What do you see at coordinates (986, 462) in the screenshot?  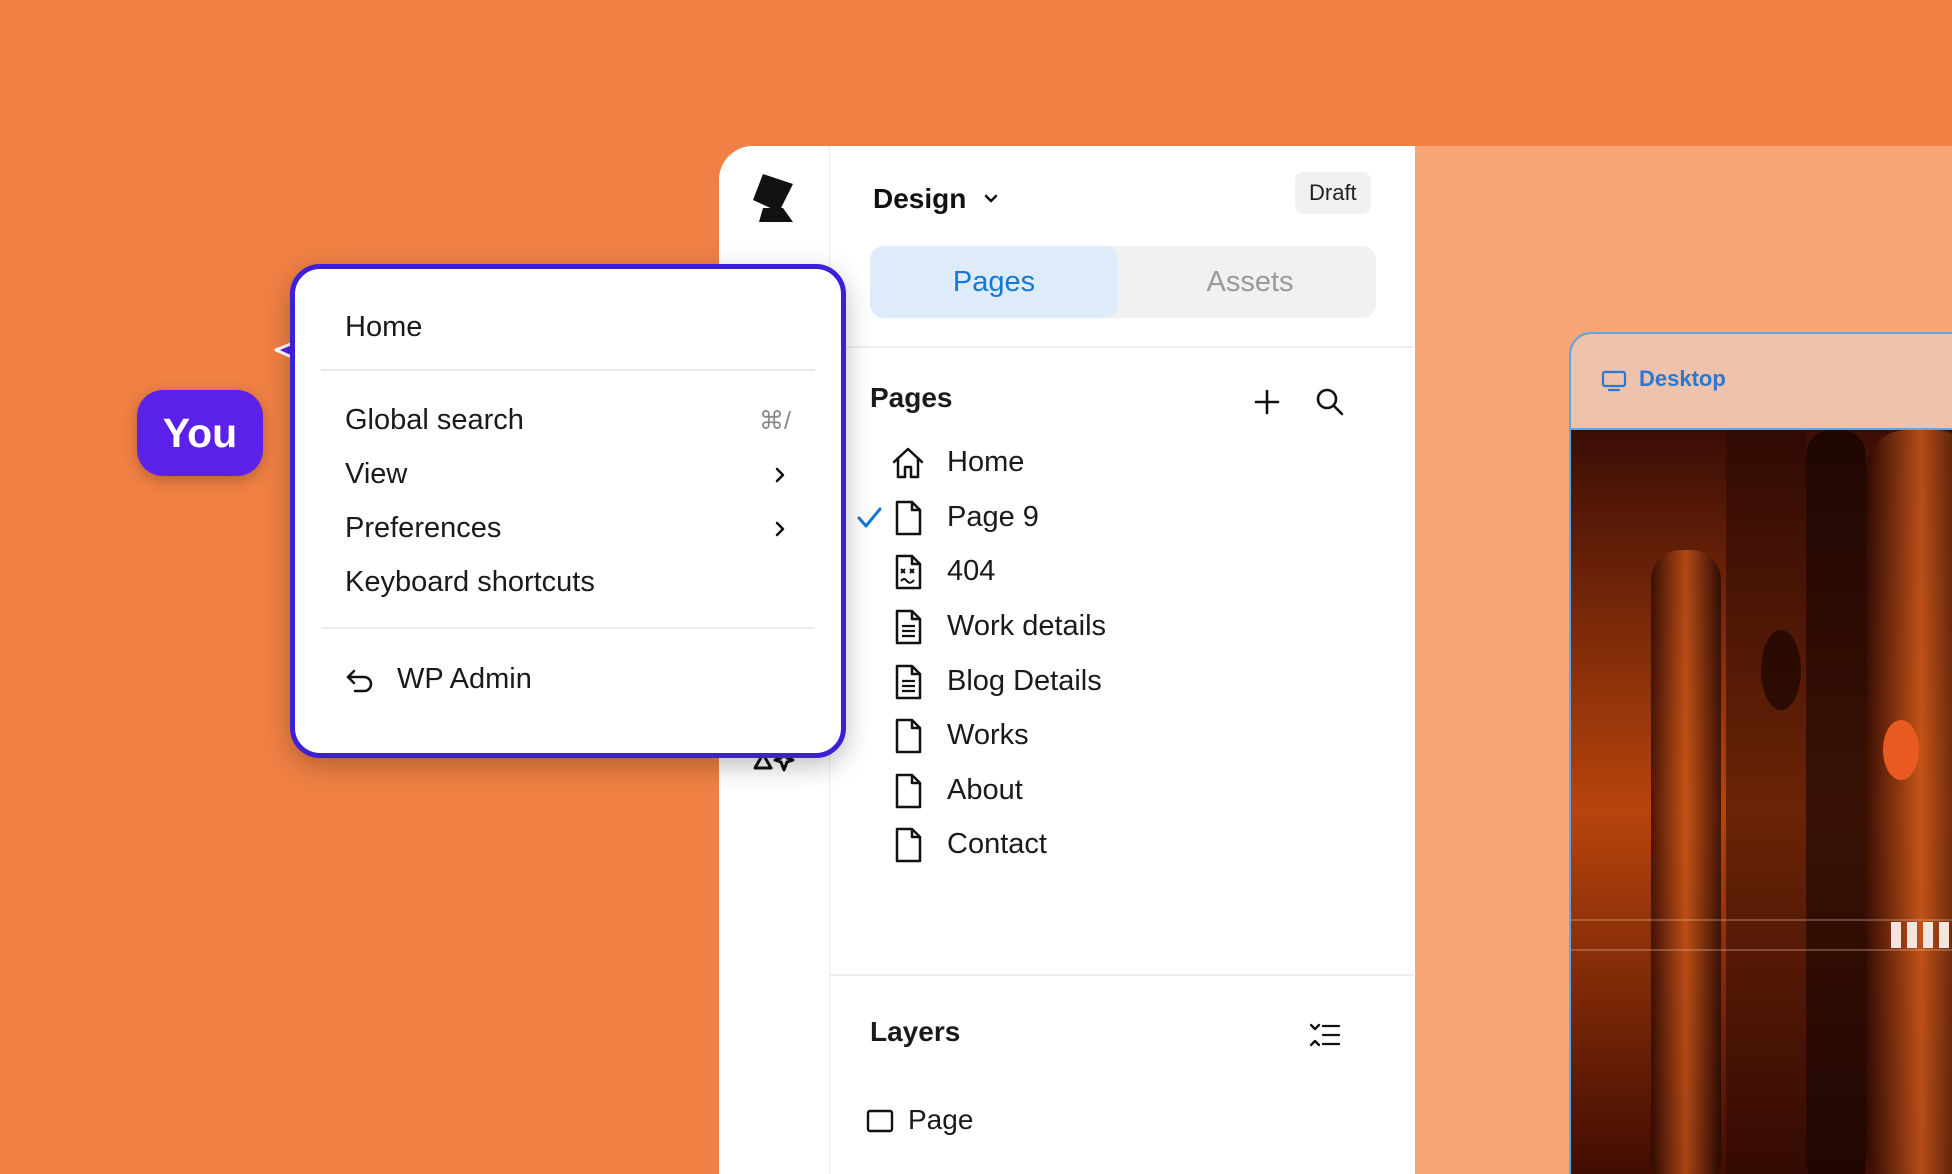 I see `page-label: Home` at bounding box center [986, 462].